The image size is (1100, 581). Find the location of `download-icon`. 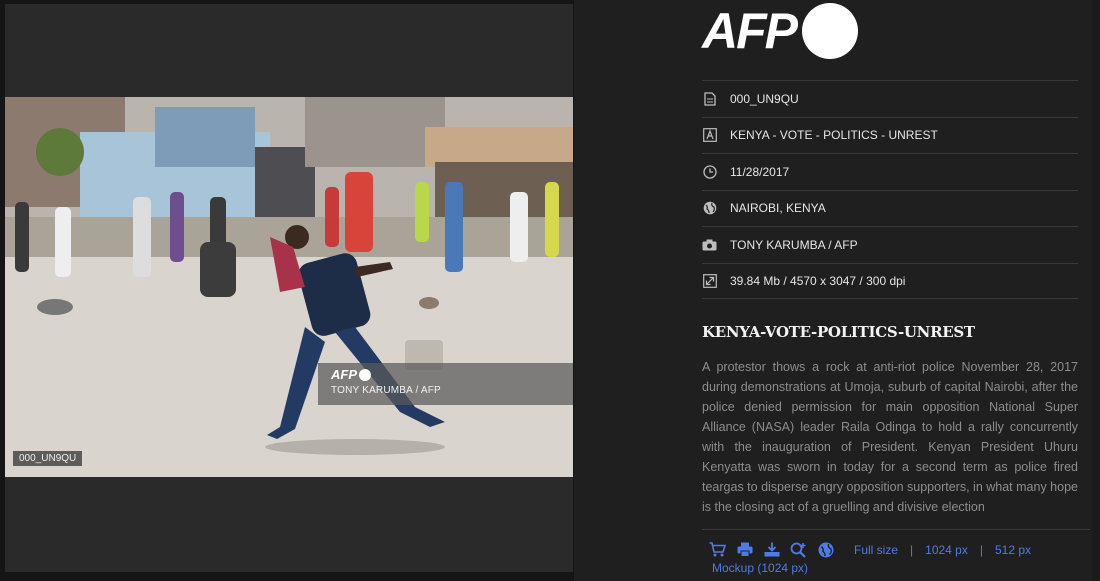

download-icon is located at coordinates (771, 549).